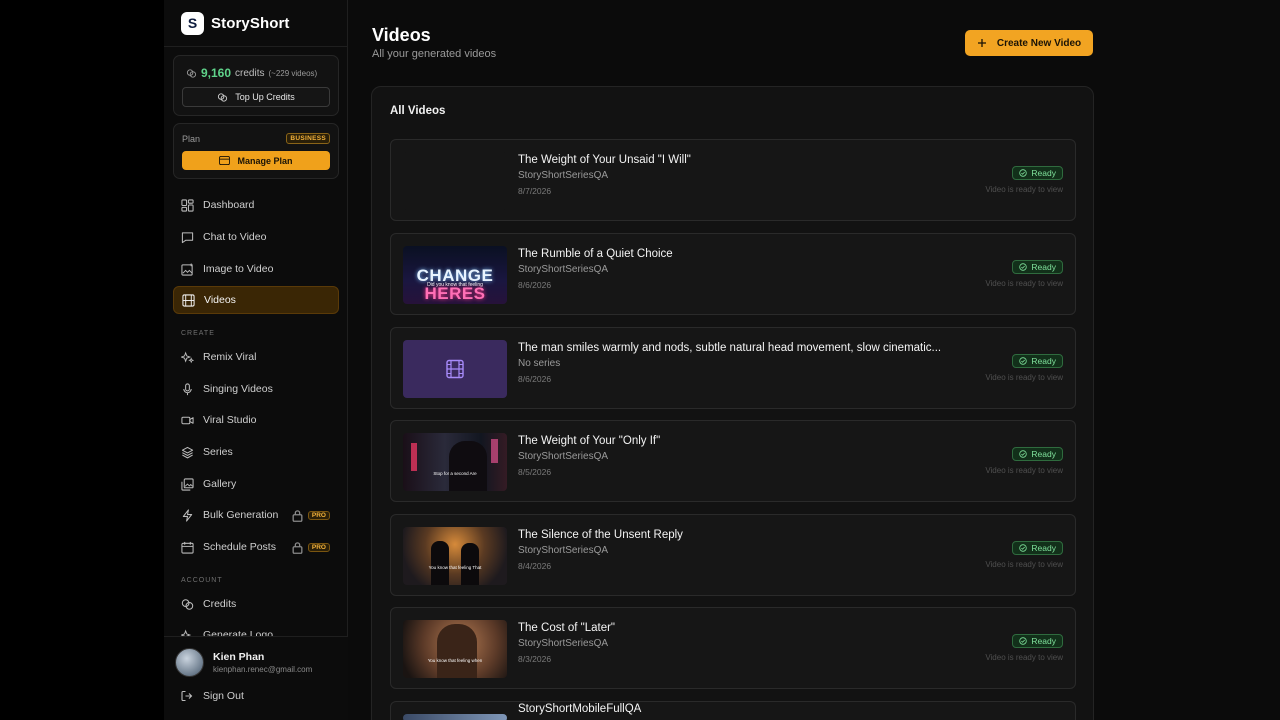  Describe the element at coordinates (230, 357) in the screenshot. I see `sidebar-item-label: Remix Viral` at that location.